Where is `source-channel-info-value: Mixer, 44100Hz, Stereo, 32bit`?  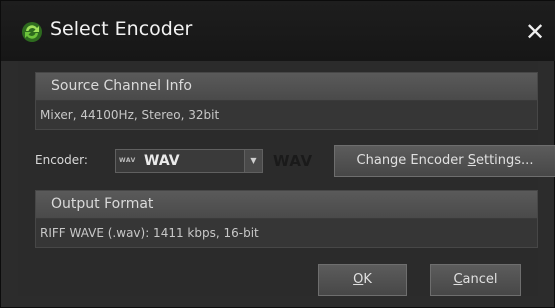
source-channel-info-value: Mixer, 44100Hz, Stereo, 32bit is located at coordinates (286, 115).